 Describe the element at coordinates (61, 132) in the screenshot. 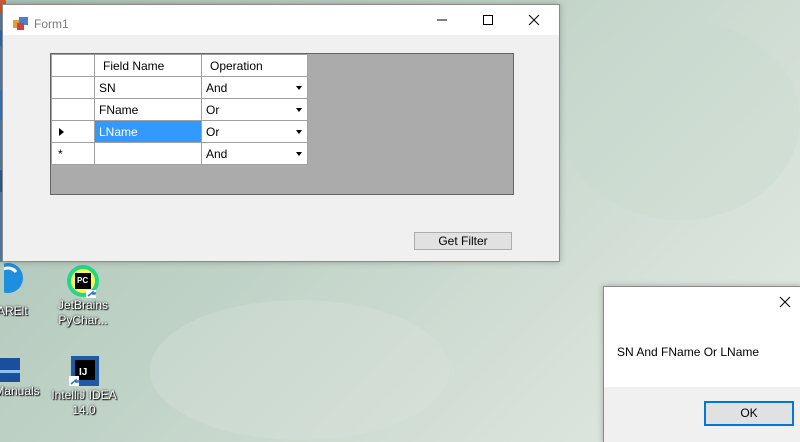

I see `current-row-arrow-icon` at that location.